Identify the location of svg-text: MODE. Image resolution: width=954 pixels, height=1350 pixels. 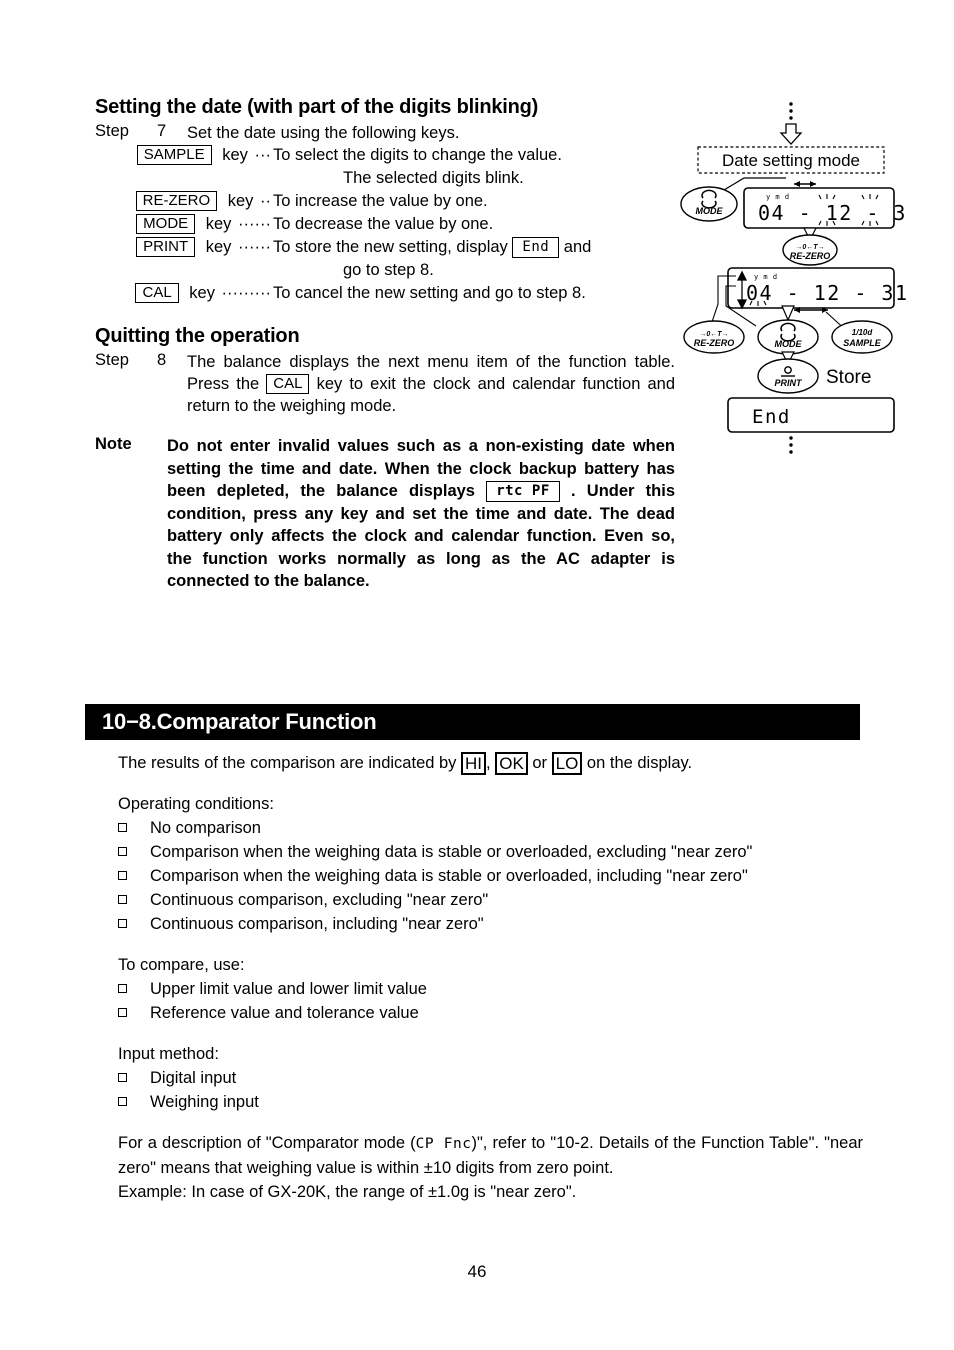
(710, 211).